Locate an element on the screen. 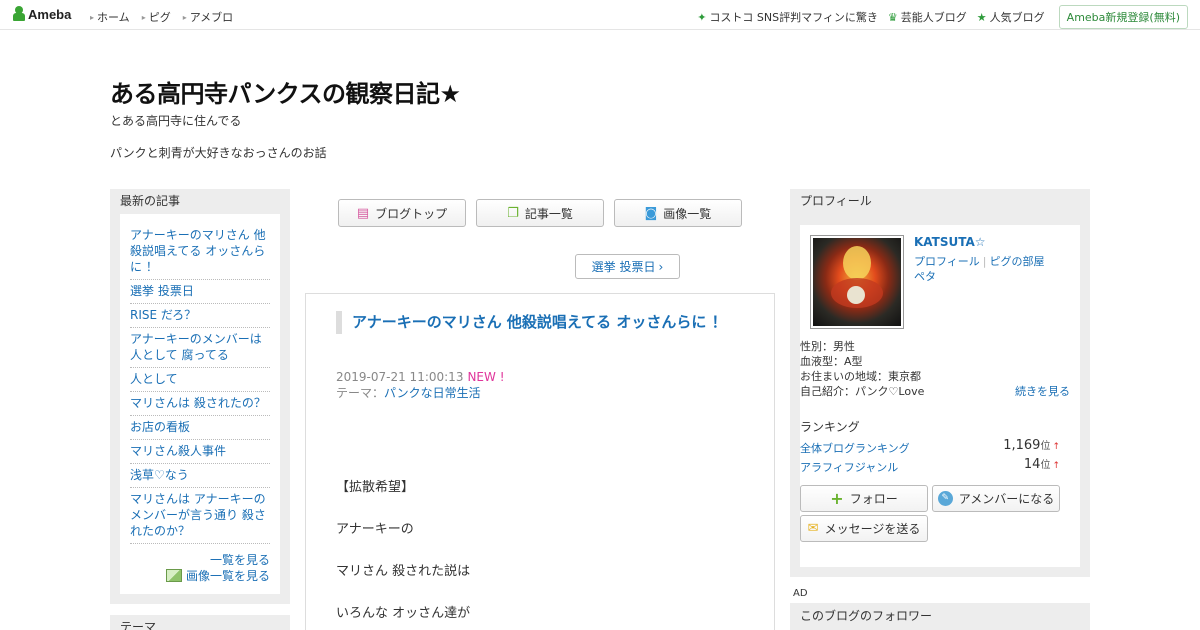 This screenshot has height=630, width=1200. blog-description-line1: とある高円寺に住んでる is located at coordinates (176, 121).